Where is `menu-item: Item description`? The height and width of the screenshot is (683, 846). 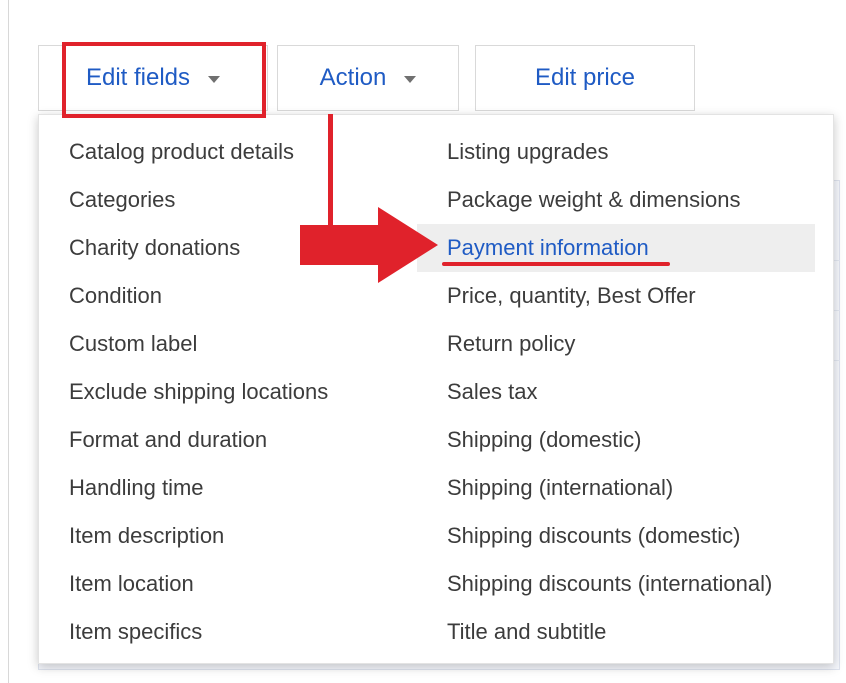 menu-item: Item description is located at coordinates (229, 536).